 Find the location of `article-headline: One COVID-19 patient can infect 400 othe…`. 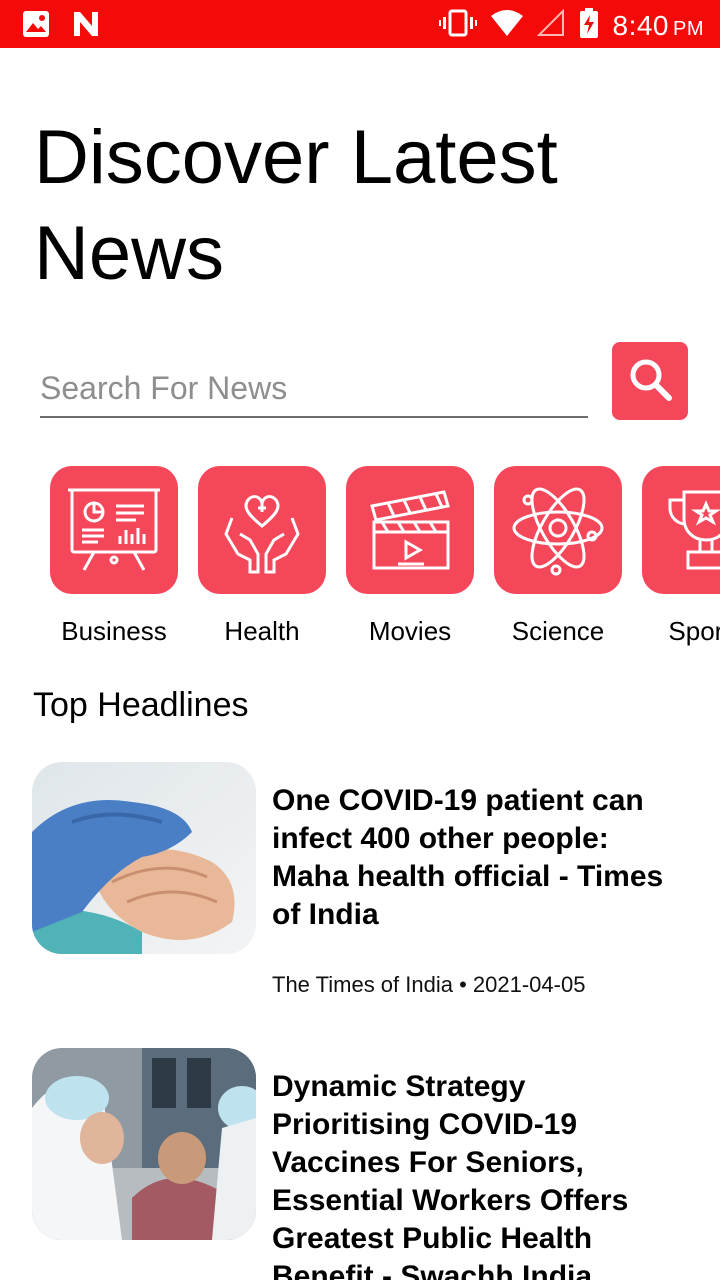

article-headline: One COVID-19 patient can infect 400 othe… is located at coordinates (477, 858).